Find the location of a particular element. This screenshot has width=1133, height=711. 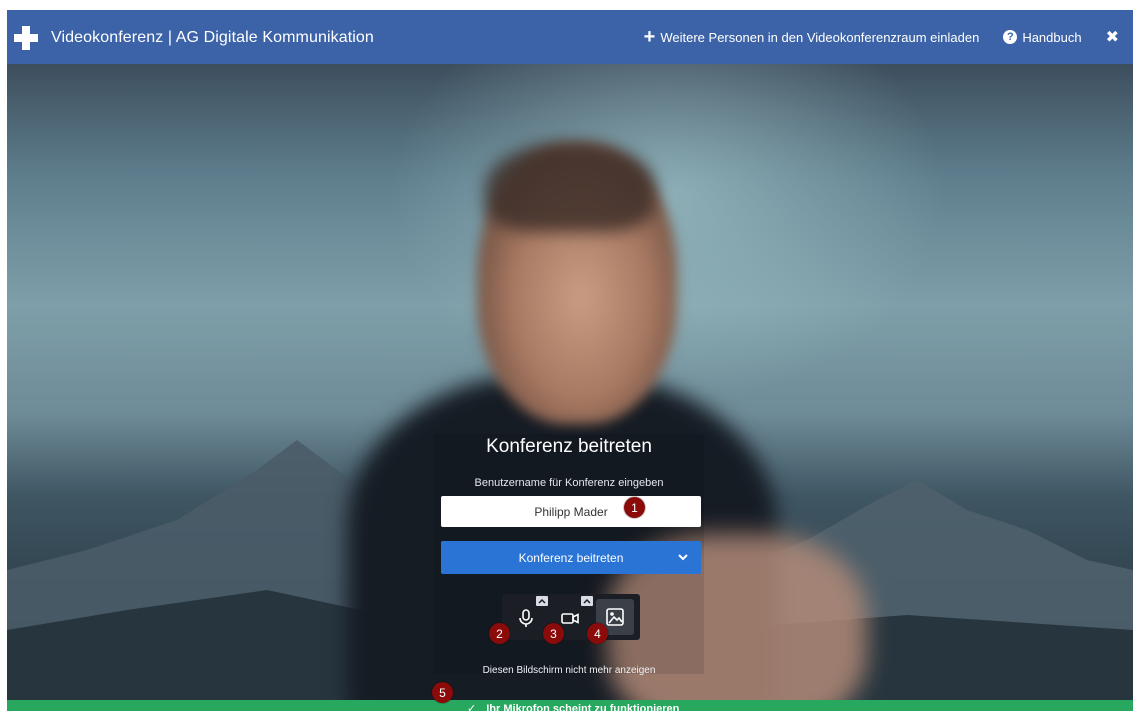

background-image-icon is located at coordinates (615, 617).